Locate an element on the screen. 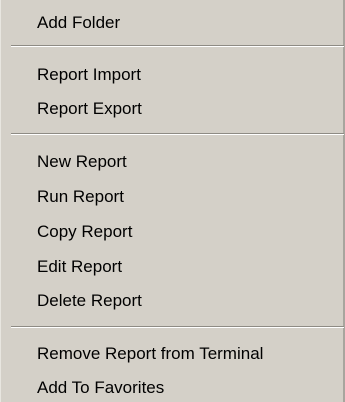 Image resolution: width=345 pixels, height=402 pixels. menu-item-delete-report: Delete Report is located at coordinates (89, 301).